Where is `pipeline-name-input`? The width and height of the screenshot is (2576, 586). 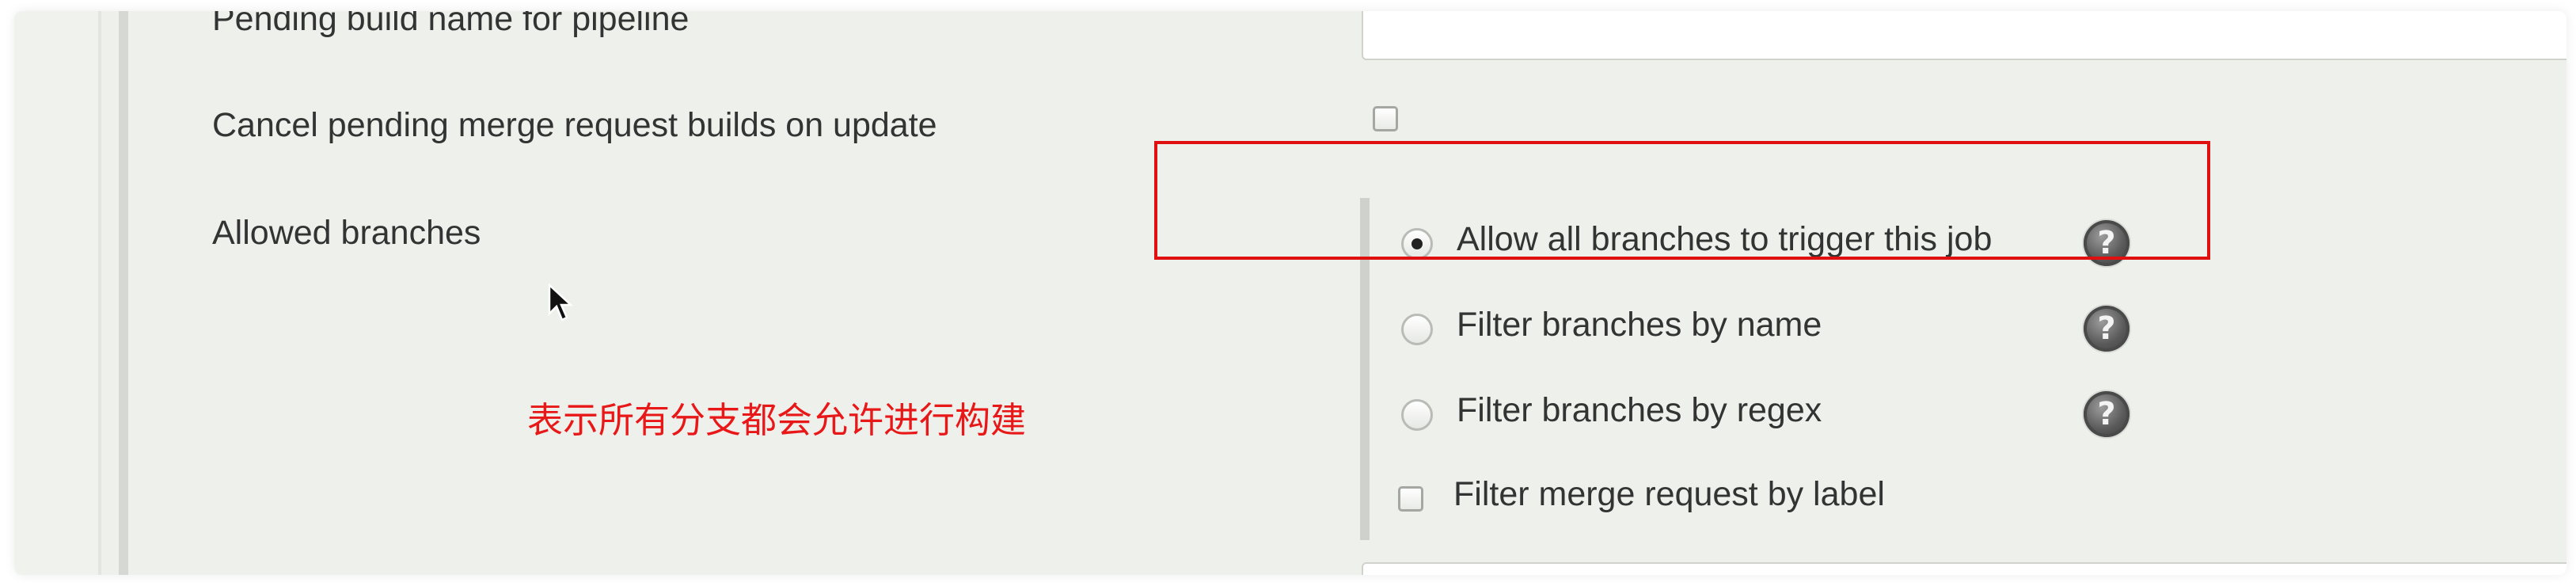
pipeline-name-input is located at coordinates (1965, 35).